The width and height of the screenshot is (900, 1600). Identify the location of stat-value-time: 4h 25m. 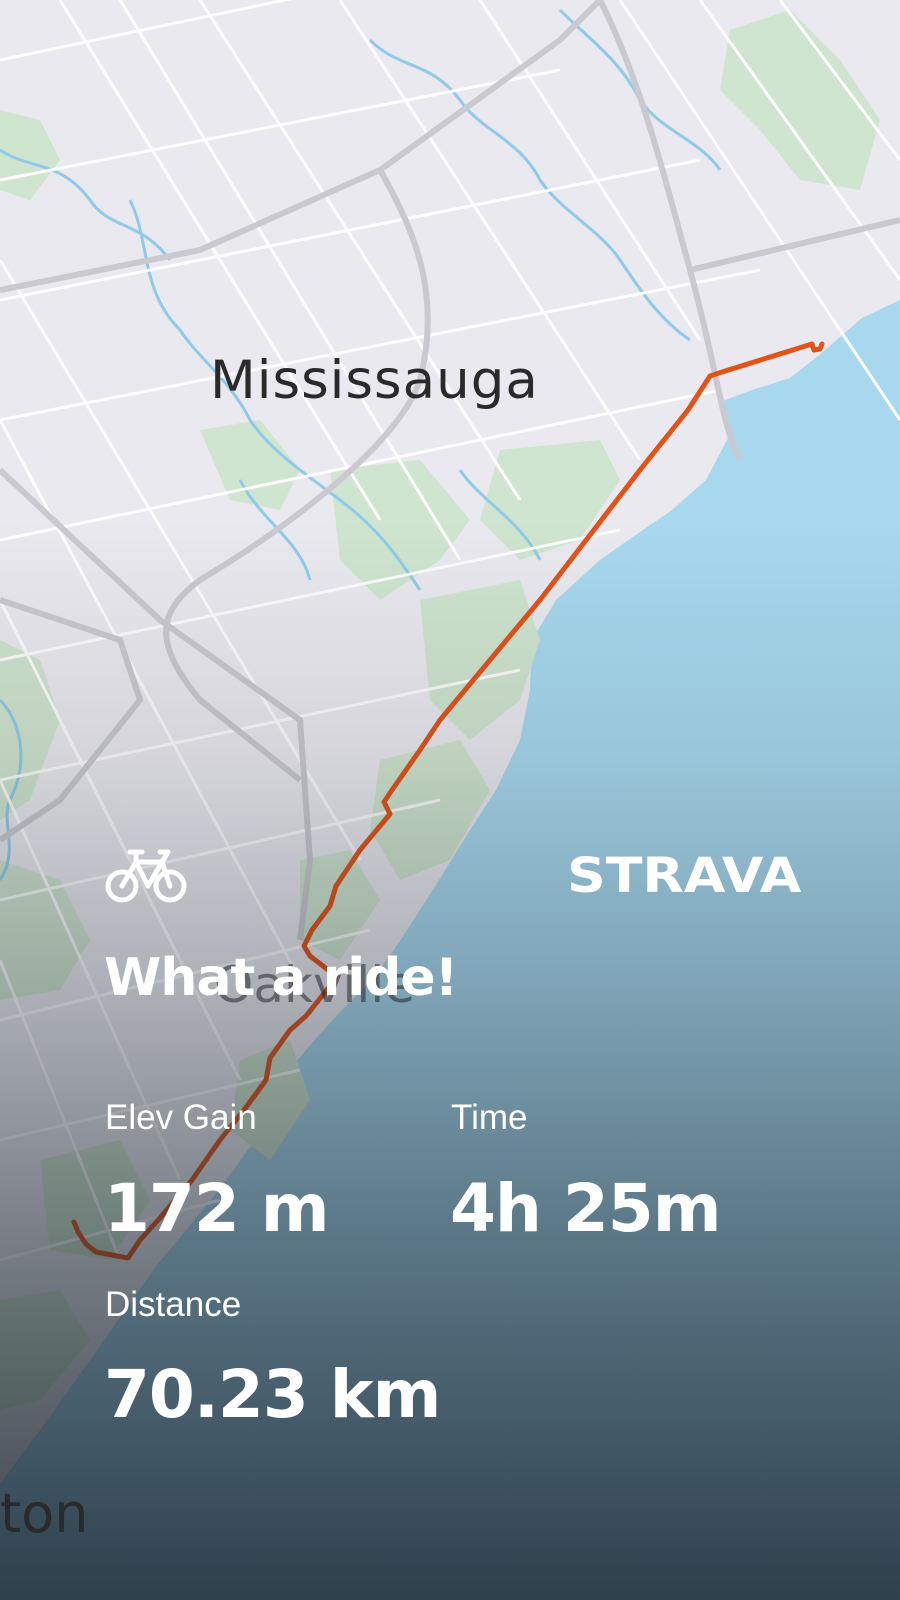
(586, 1208).